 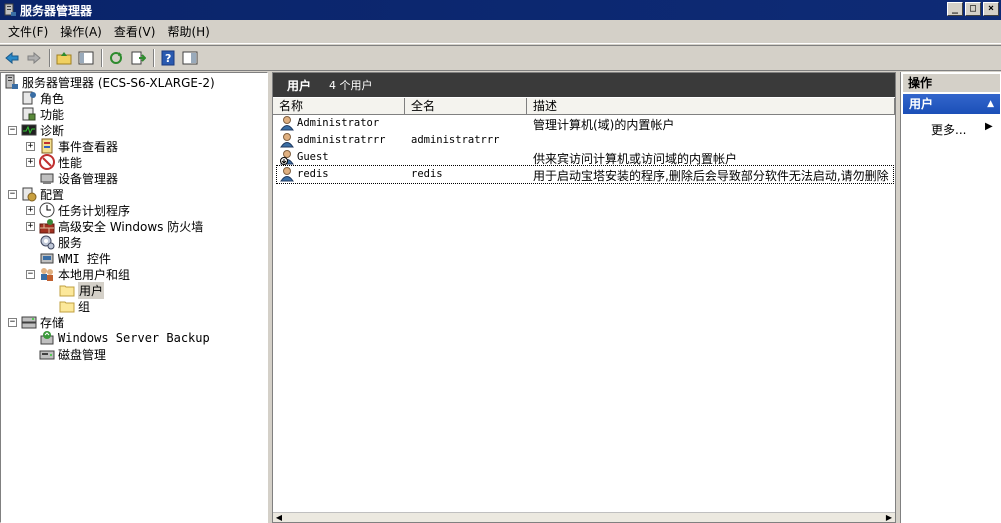 I want to click on refresh-icon, so click(x=116, y=58).